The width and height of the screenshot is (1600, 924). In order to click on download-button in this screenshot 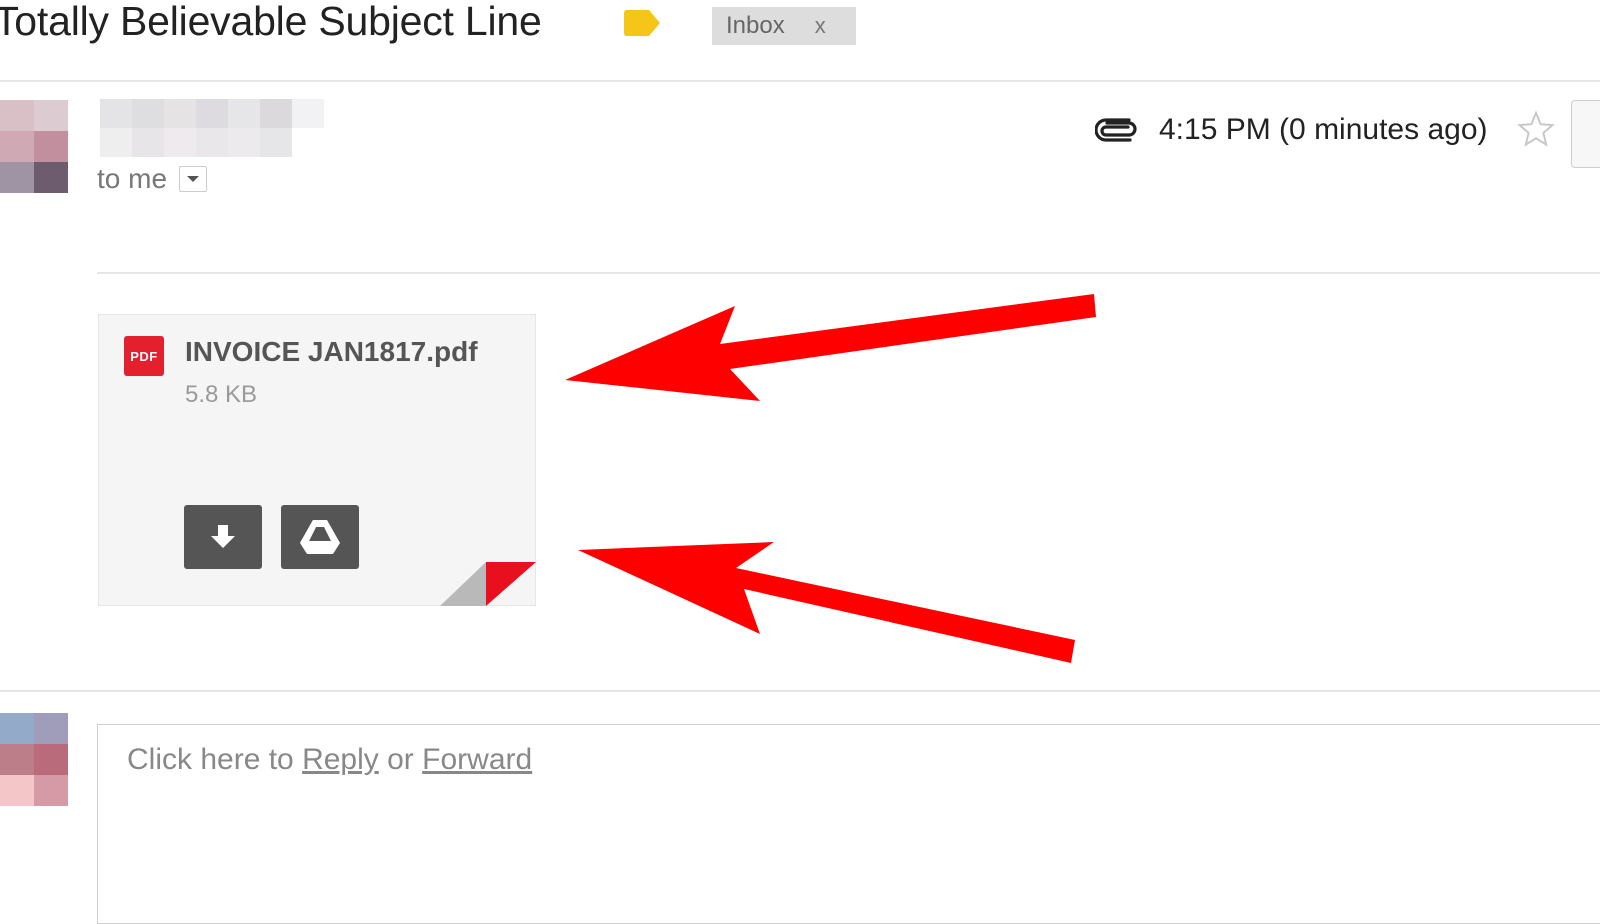, I will do `click(223, 537)`.